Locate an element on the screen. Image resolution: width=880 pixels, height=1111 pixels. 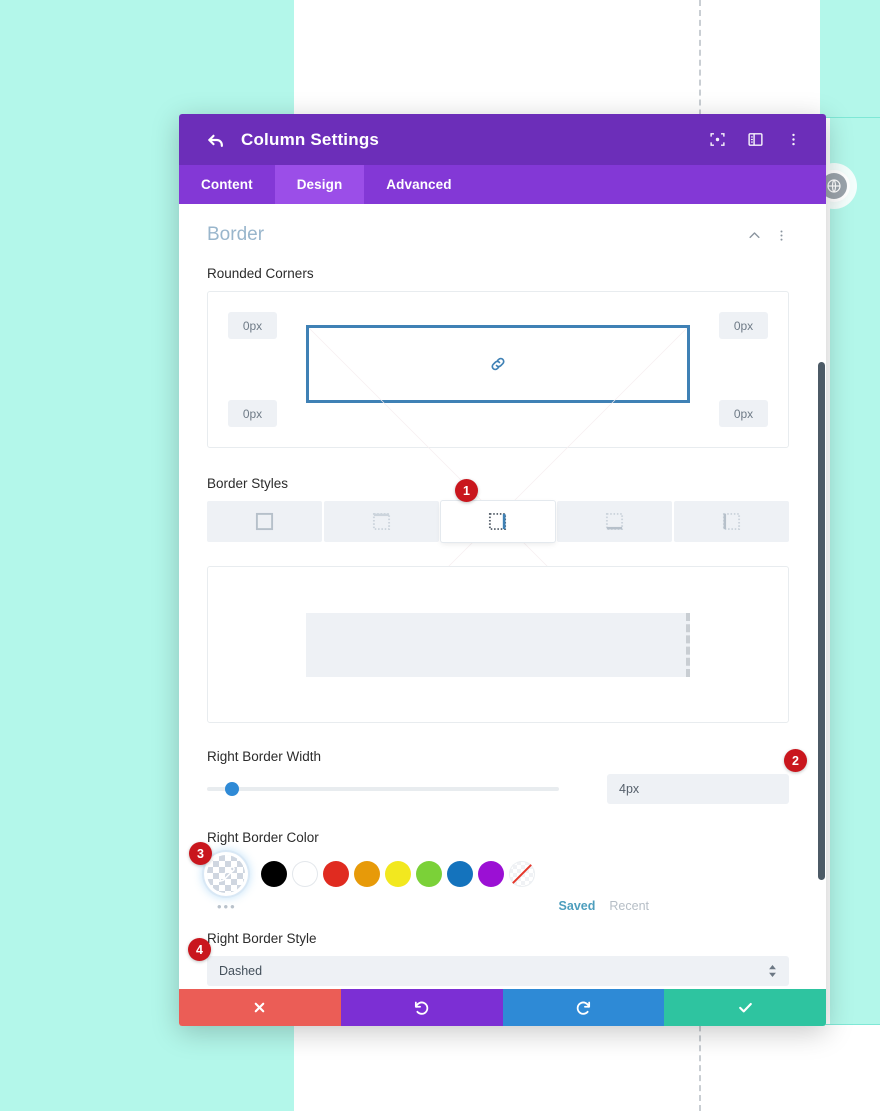
rounded-corners-label: Rounded Corners is located at coordinates (260, 273).